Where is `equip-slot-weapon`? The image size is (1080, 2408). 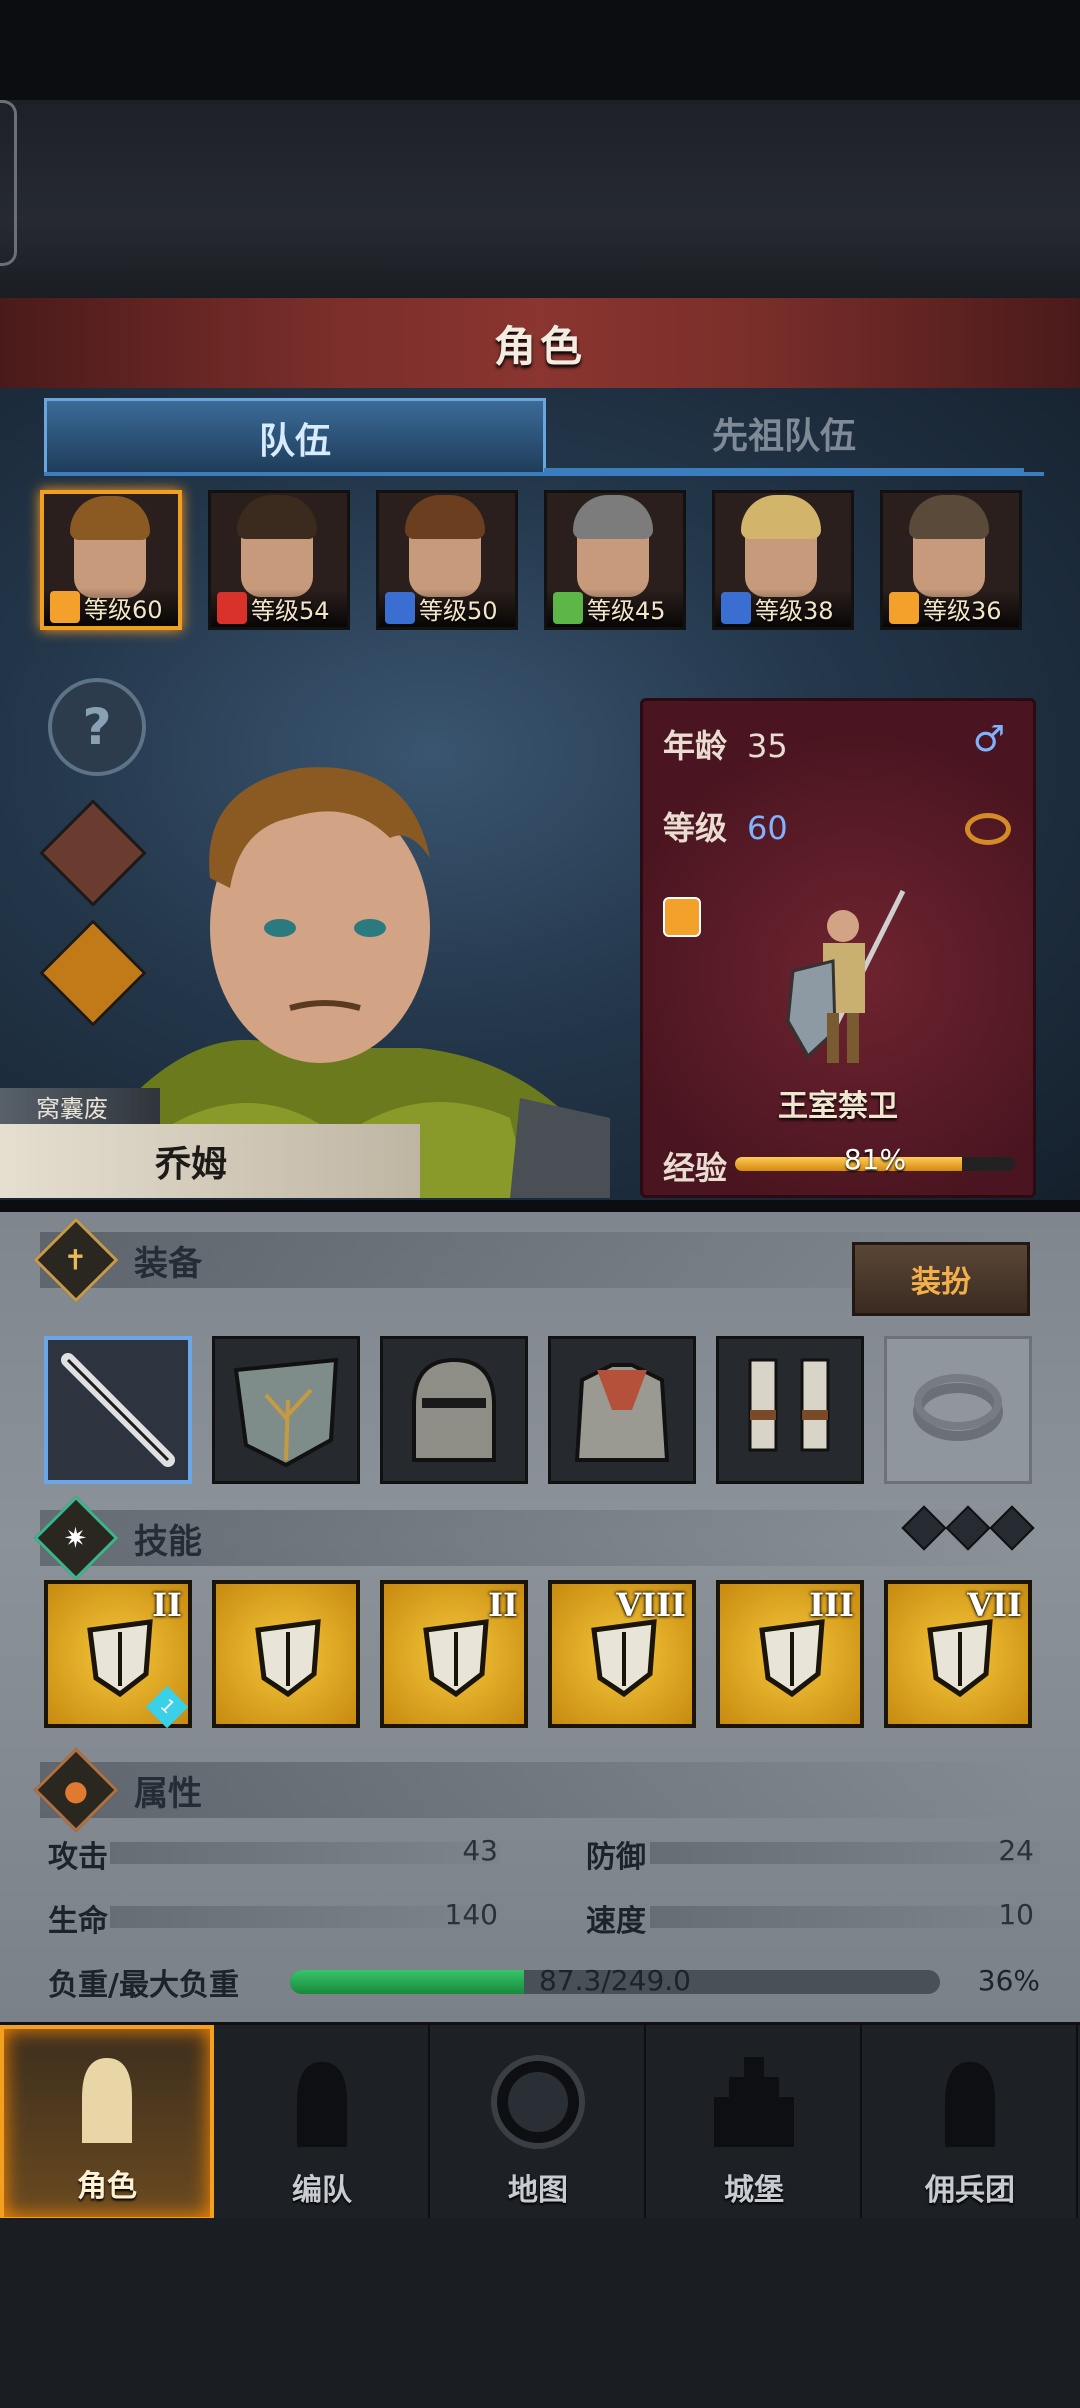
equip-slot-weapon is located at coordinates (118, 1410).